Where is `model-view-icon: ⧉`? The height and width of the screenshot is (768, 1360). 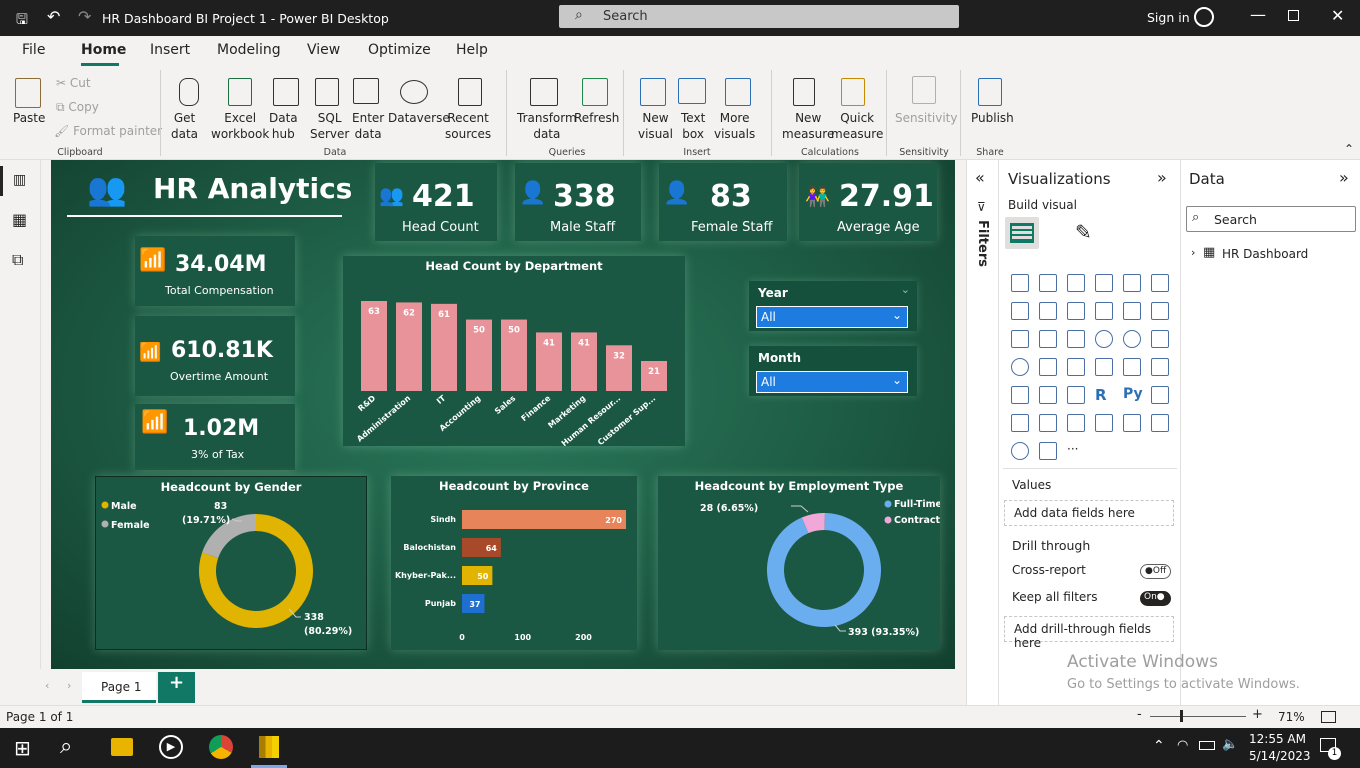
model-view-icon: ⧉ is located at coordinates (17, 260).